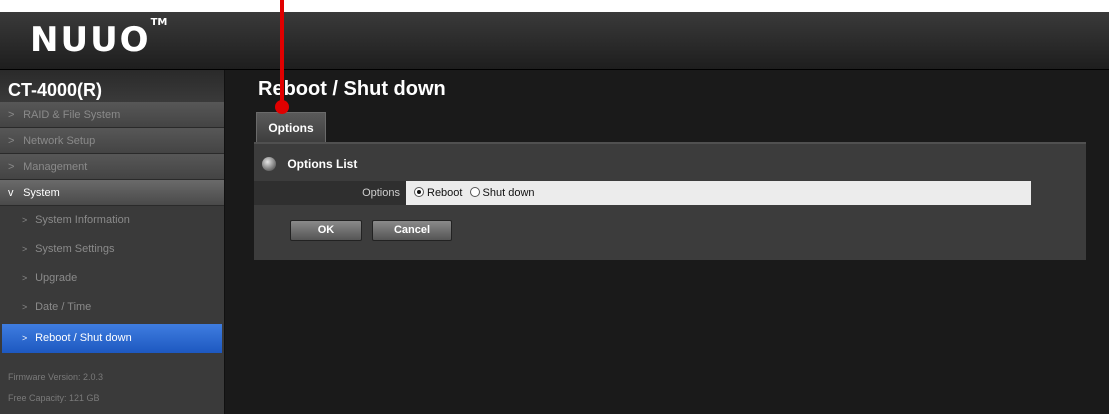 The height and width of the screenshot is (414, 1109). Describe the element at coordinates (269, 164) in the screenshot. I see `options-list-bullet-icon` at that location.